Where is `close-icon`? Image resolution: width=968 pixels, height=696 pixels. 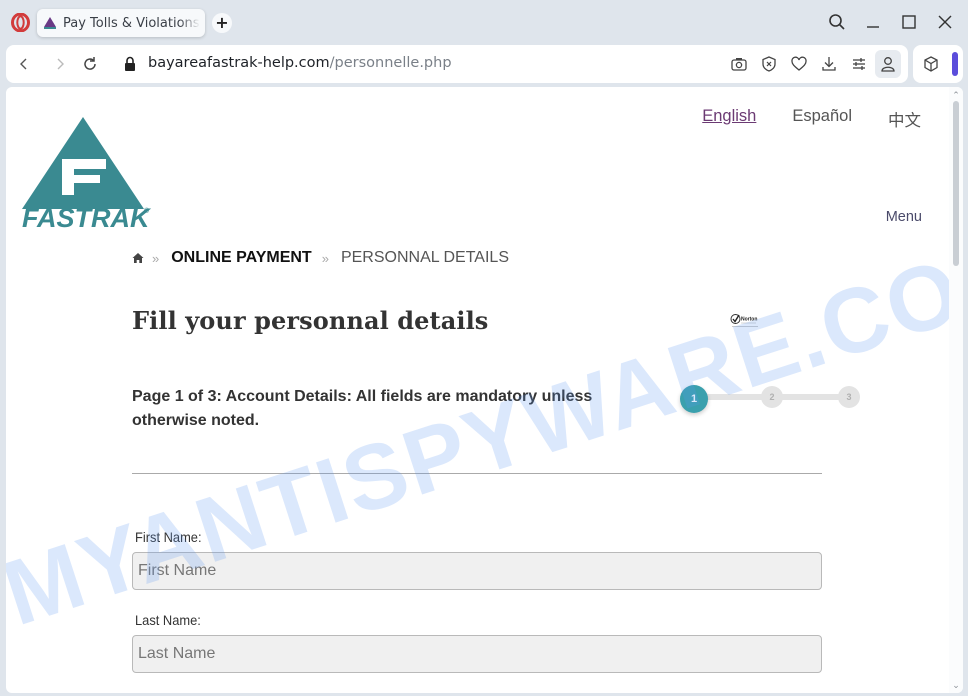
close-icon is located at coordinates (945, 22).